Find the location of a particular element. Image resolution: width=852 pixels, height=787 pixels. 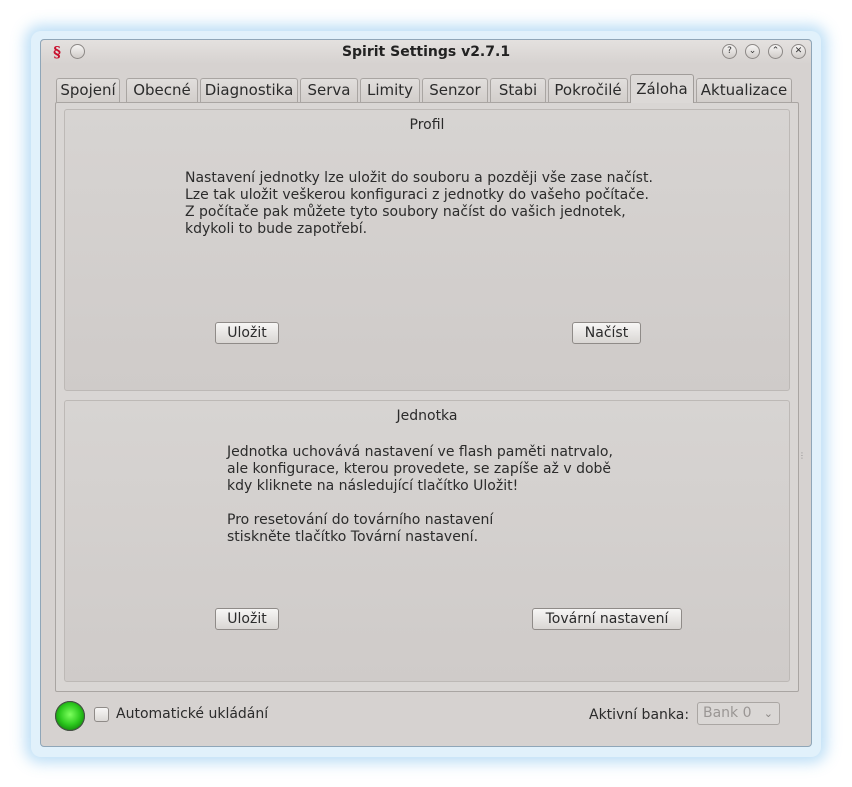

profile-group-title: Profil is located at coordinates (427, 125).